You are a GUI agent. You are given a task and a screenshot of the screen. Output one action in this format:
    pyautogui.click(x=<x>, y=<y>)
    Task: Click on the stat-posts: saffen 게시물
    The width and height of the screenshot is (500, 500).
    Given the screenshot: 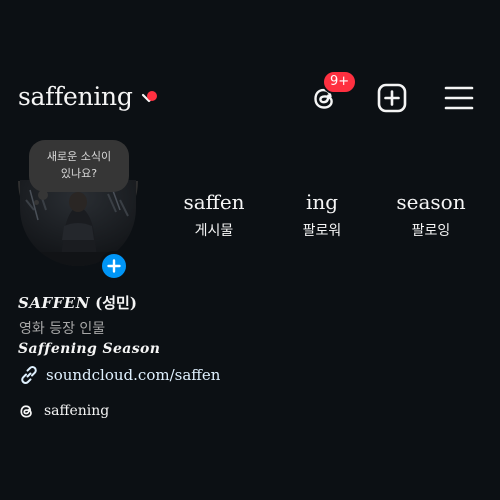 What is the action you would take?
    pyautogui.click(x=214, y=214)
    